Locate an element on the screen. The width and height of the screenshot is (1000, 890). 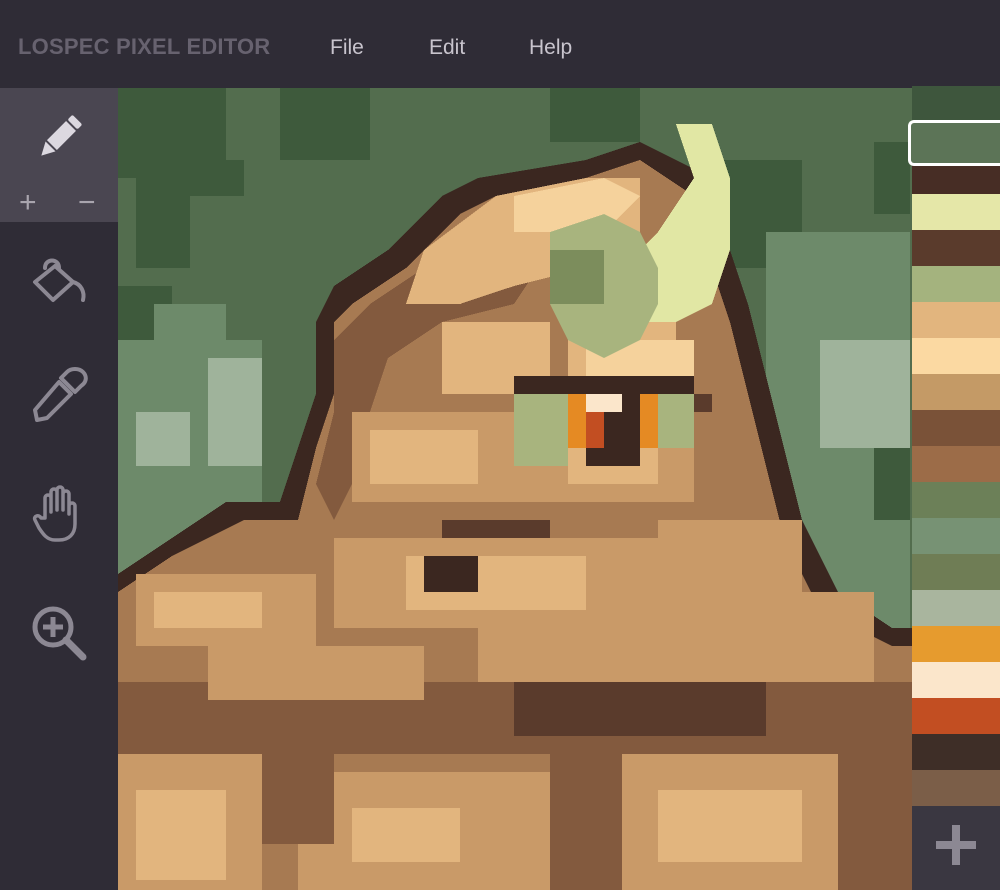
creature-cheek-highlight is located at coordinates (424, 457).